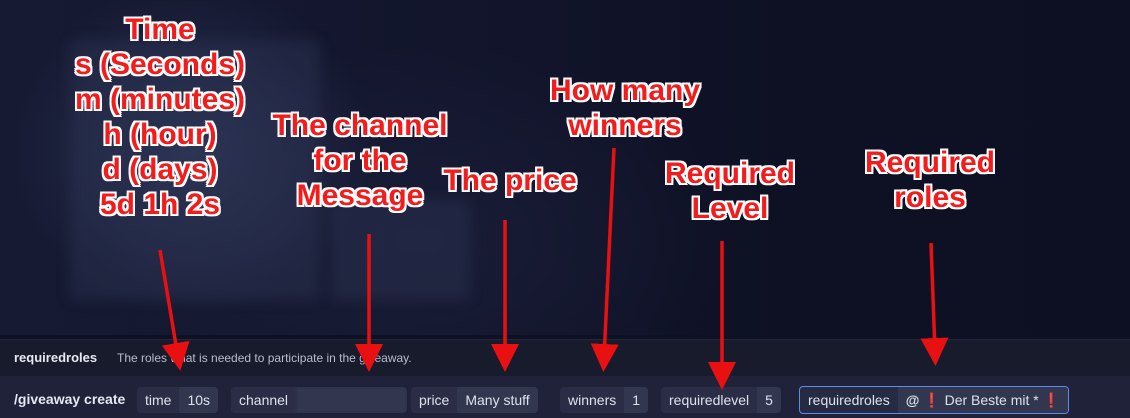  What do you see at coordinates (625, 108) in the screenshot?
I see `annotation-winners: How many winners` at bounding box center [625, 108].